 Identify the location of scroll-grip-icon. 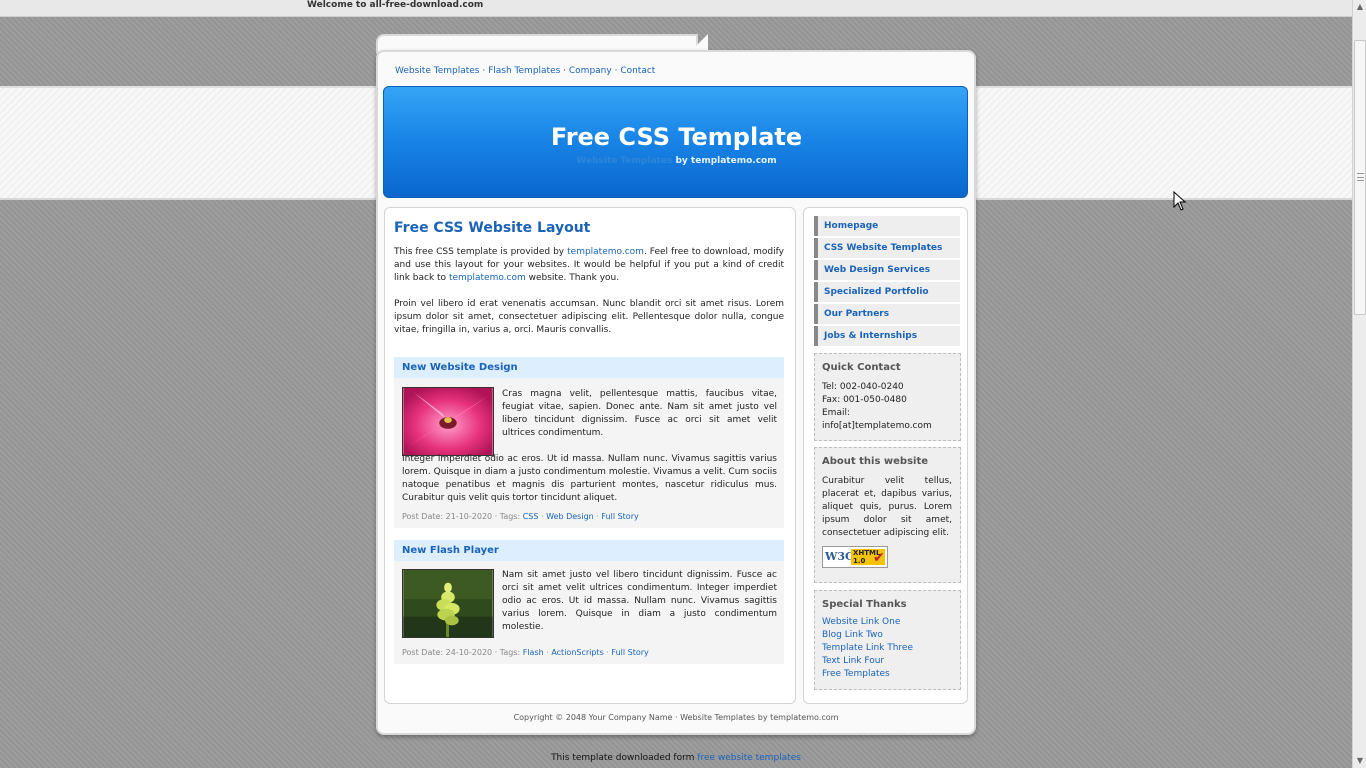
(1360, 177).